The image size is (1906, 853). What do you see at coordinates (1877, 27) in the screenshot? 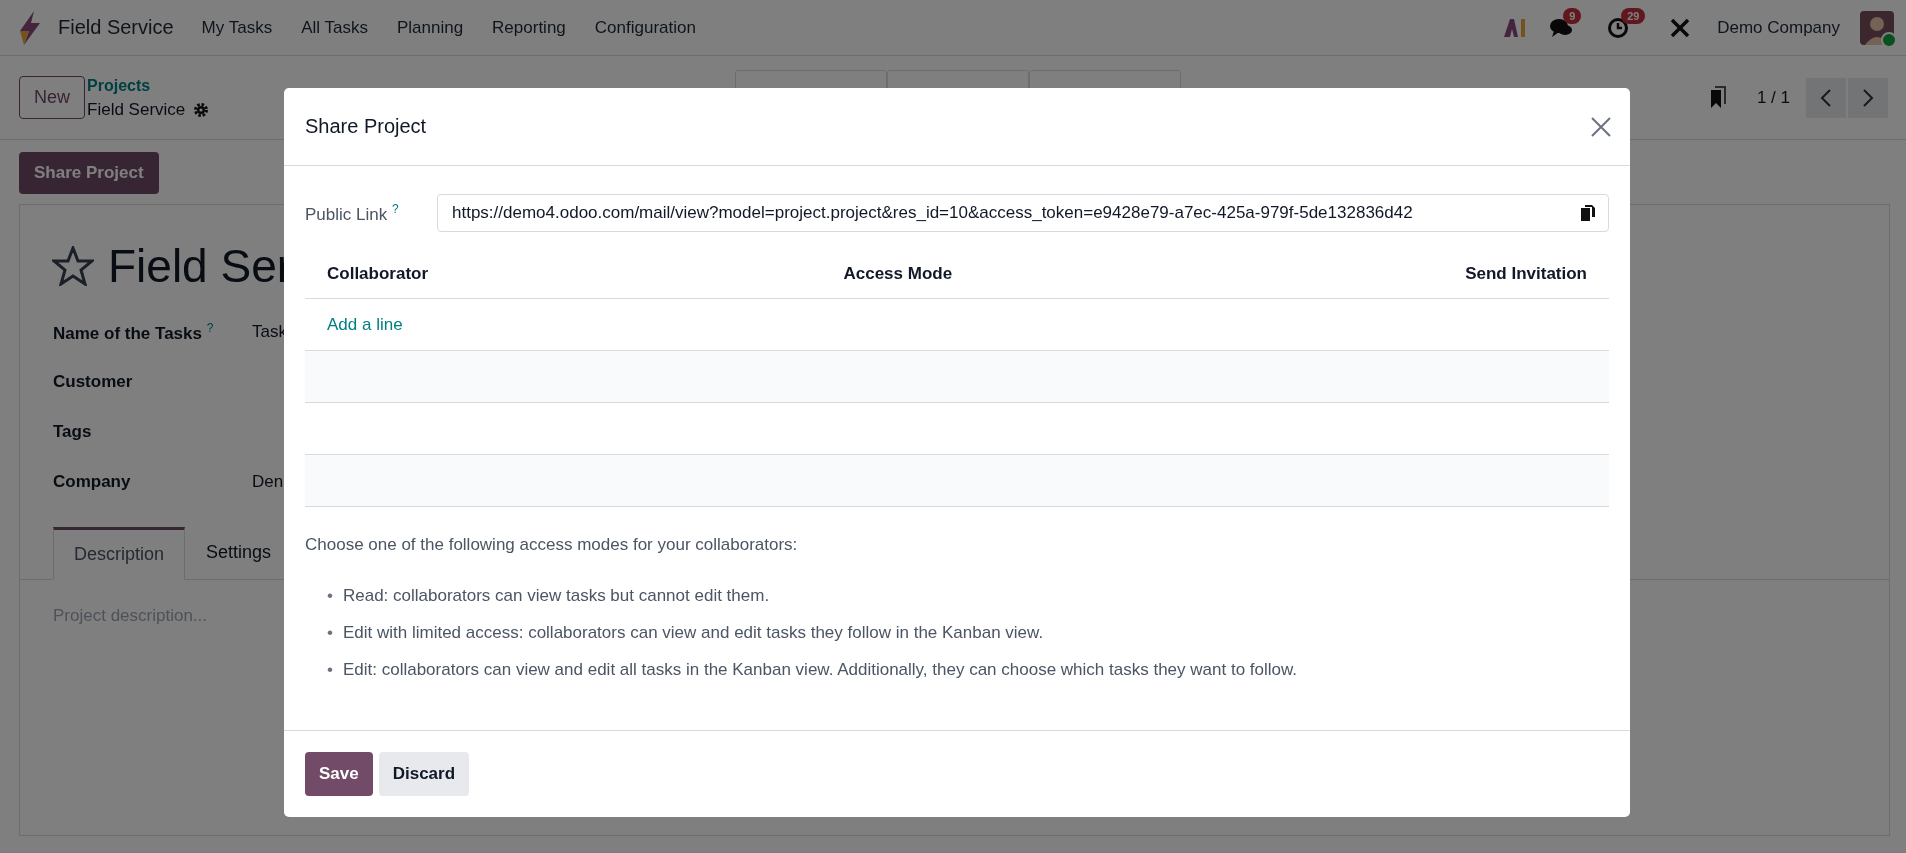
I see `user-avatar` at bounding box center [1877, 27].